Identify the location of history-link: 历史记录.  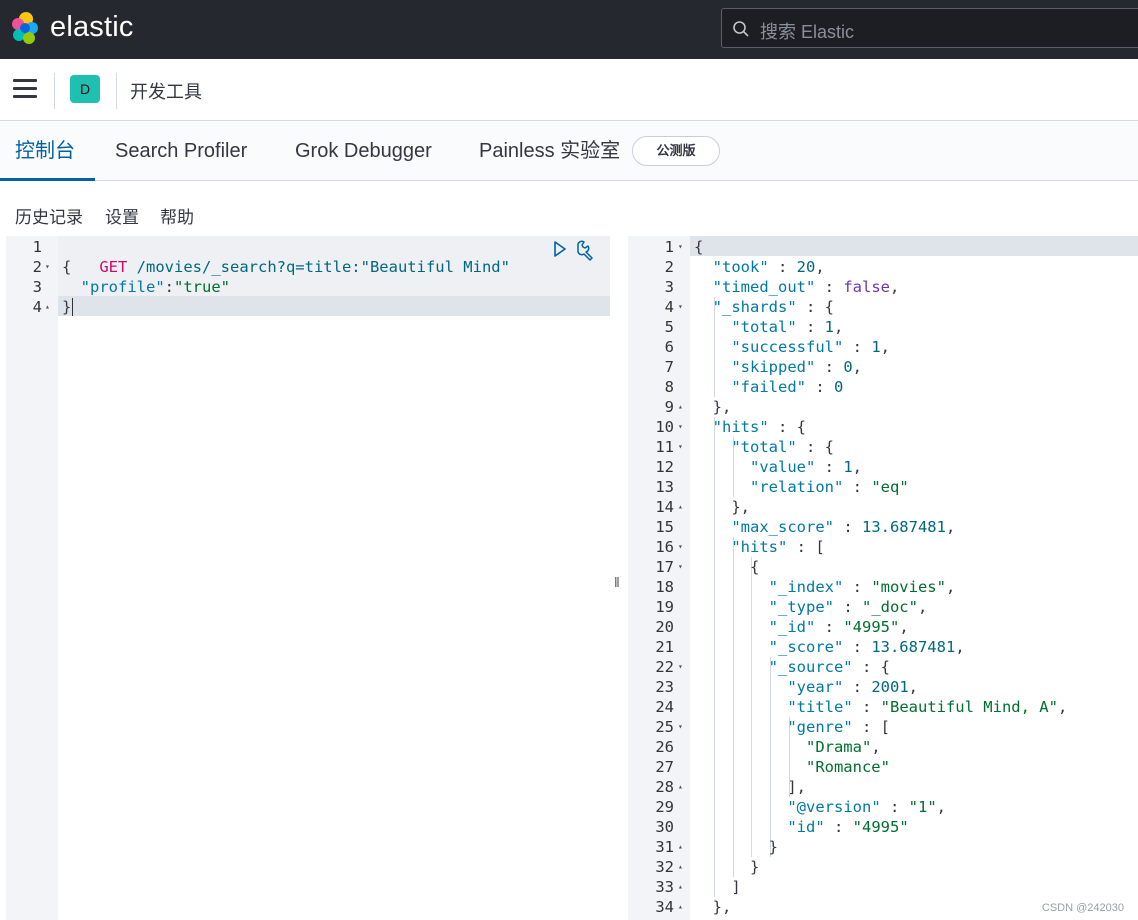
(49, 215).